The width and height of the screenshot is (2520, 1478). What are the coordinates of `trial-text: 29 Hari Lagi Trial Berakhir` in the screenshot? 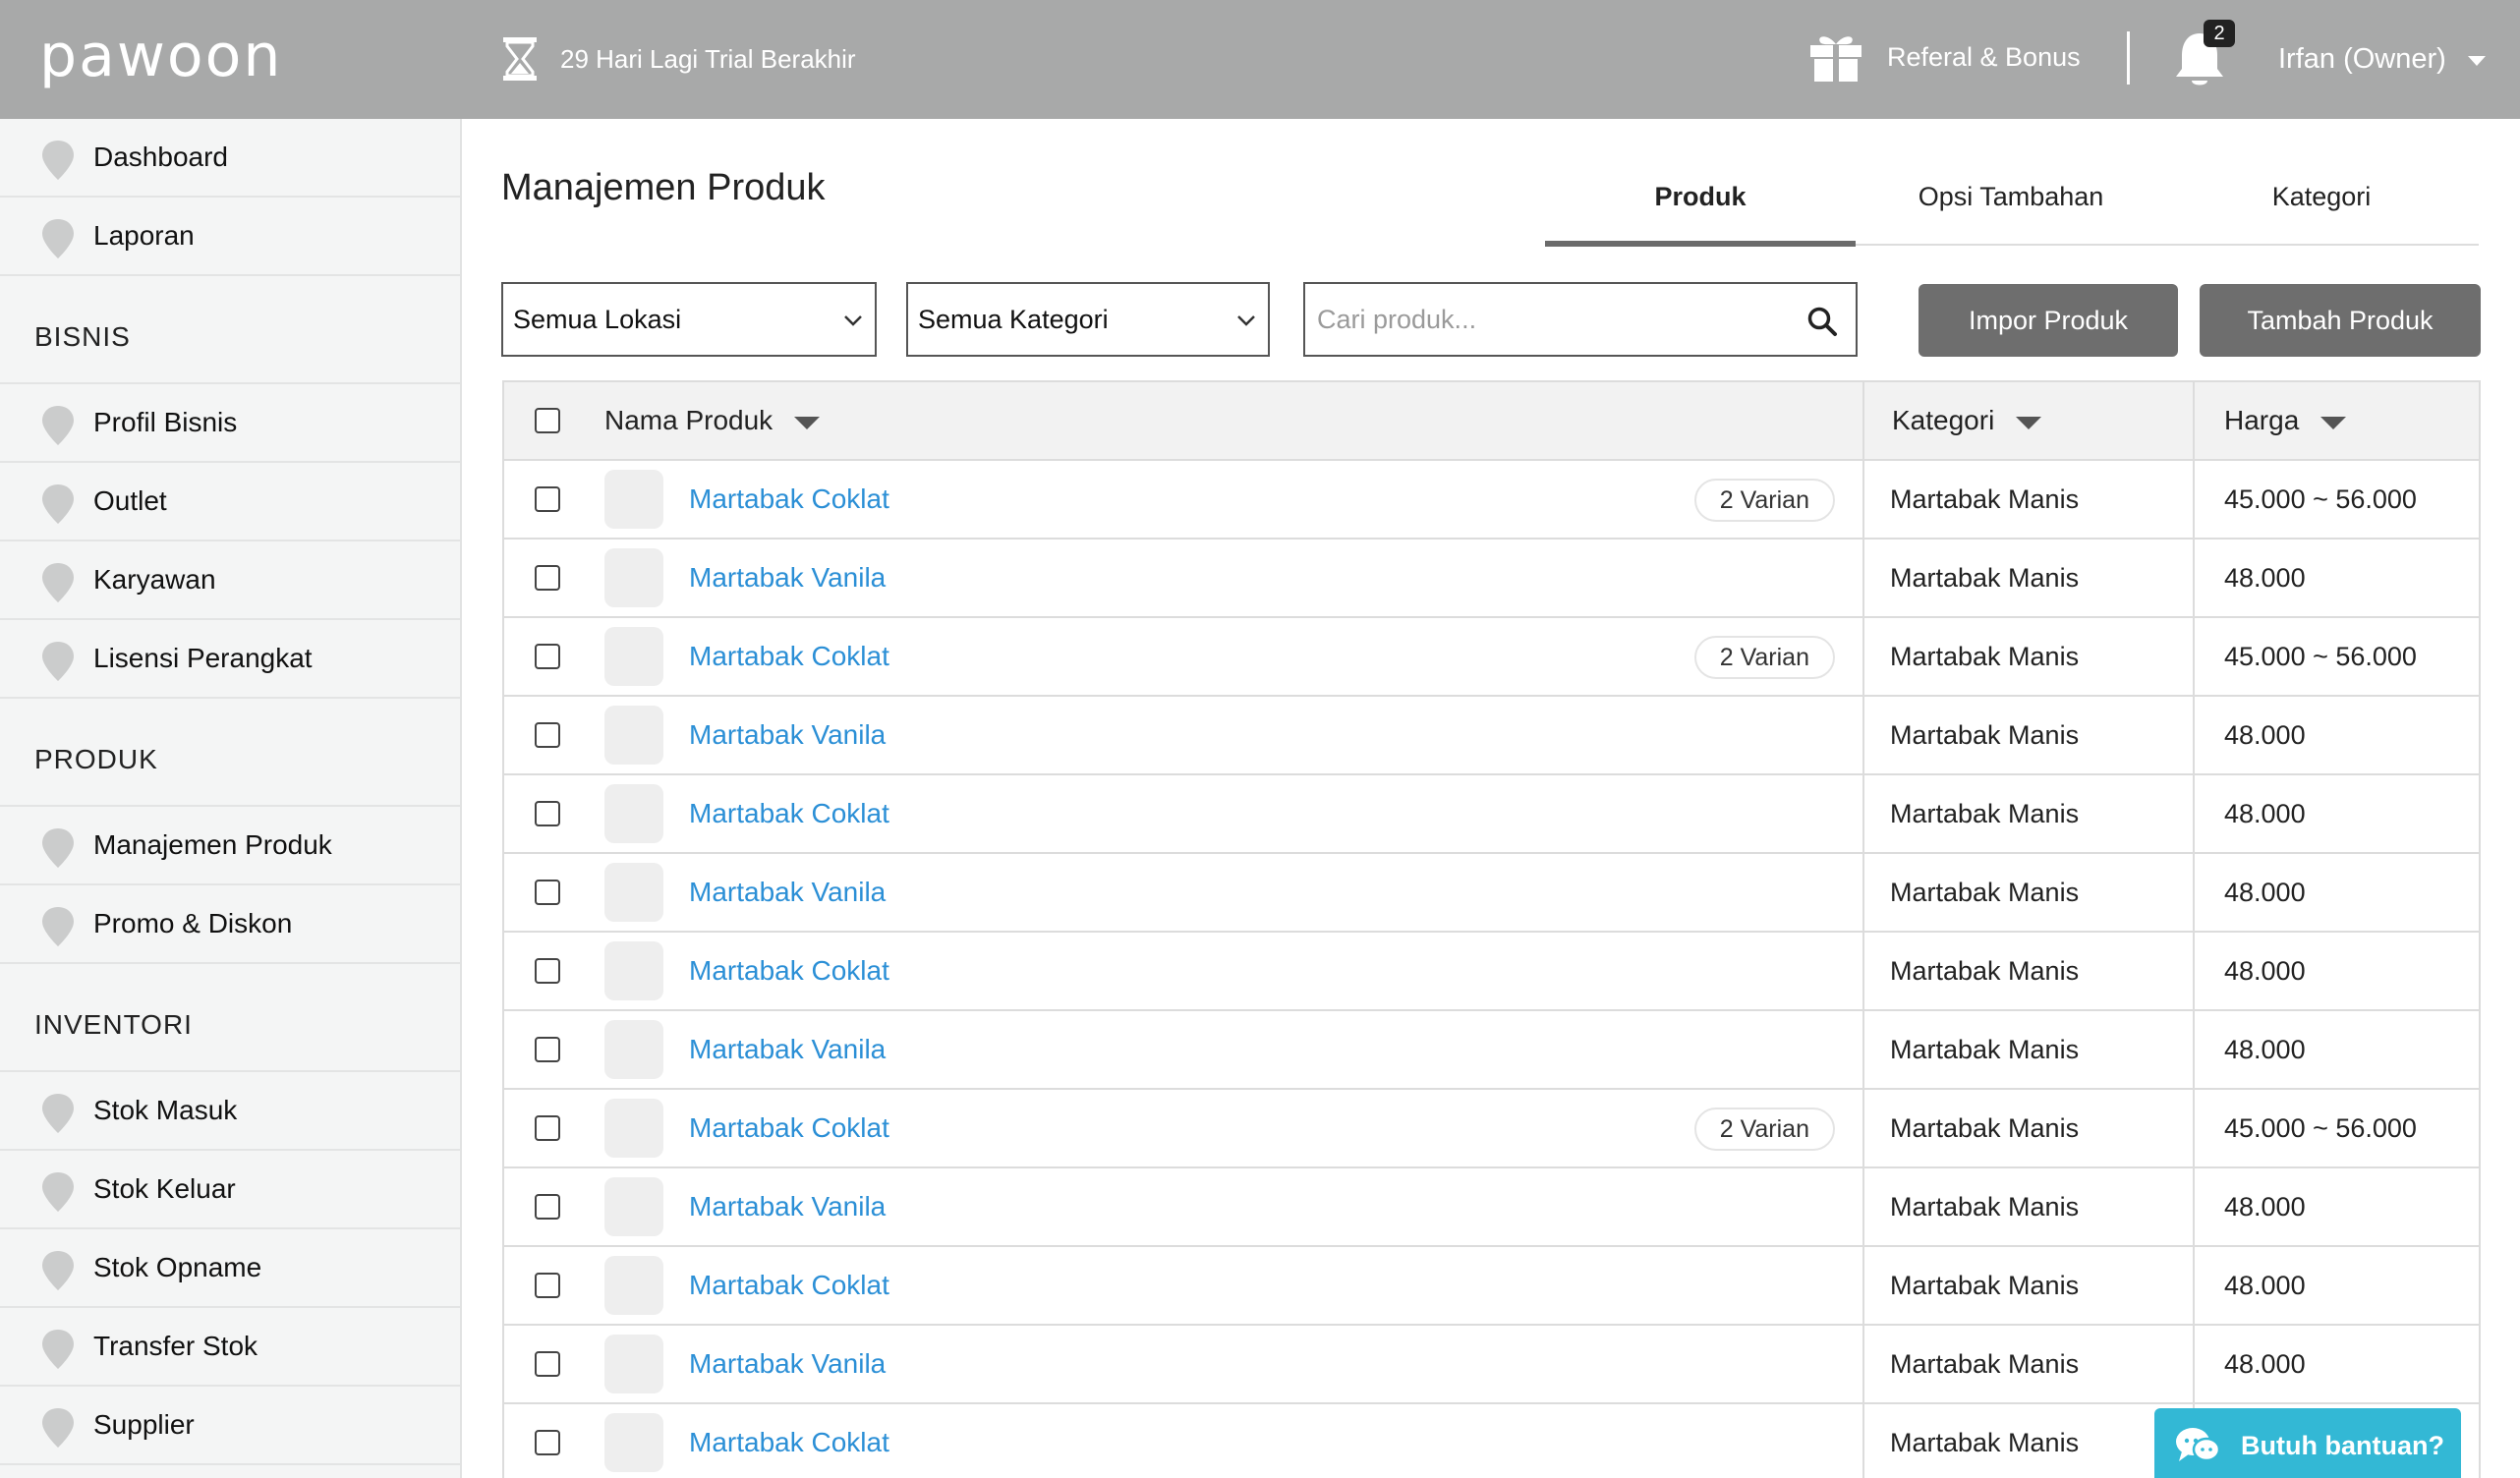 It's located at (708, 58).